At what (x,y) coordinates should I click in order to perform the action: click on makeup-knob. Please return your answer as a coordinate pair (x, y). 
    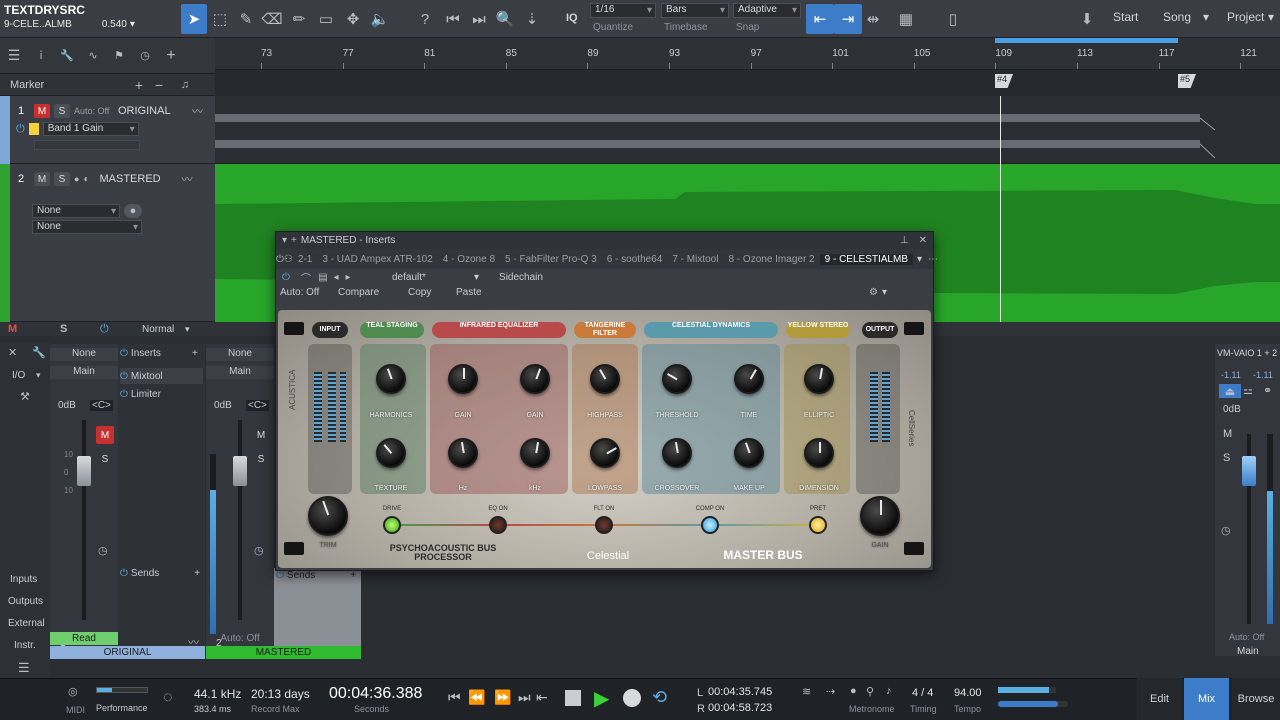
    Looking at the image, I should click on (749, 453).